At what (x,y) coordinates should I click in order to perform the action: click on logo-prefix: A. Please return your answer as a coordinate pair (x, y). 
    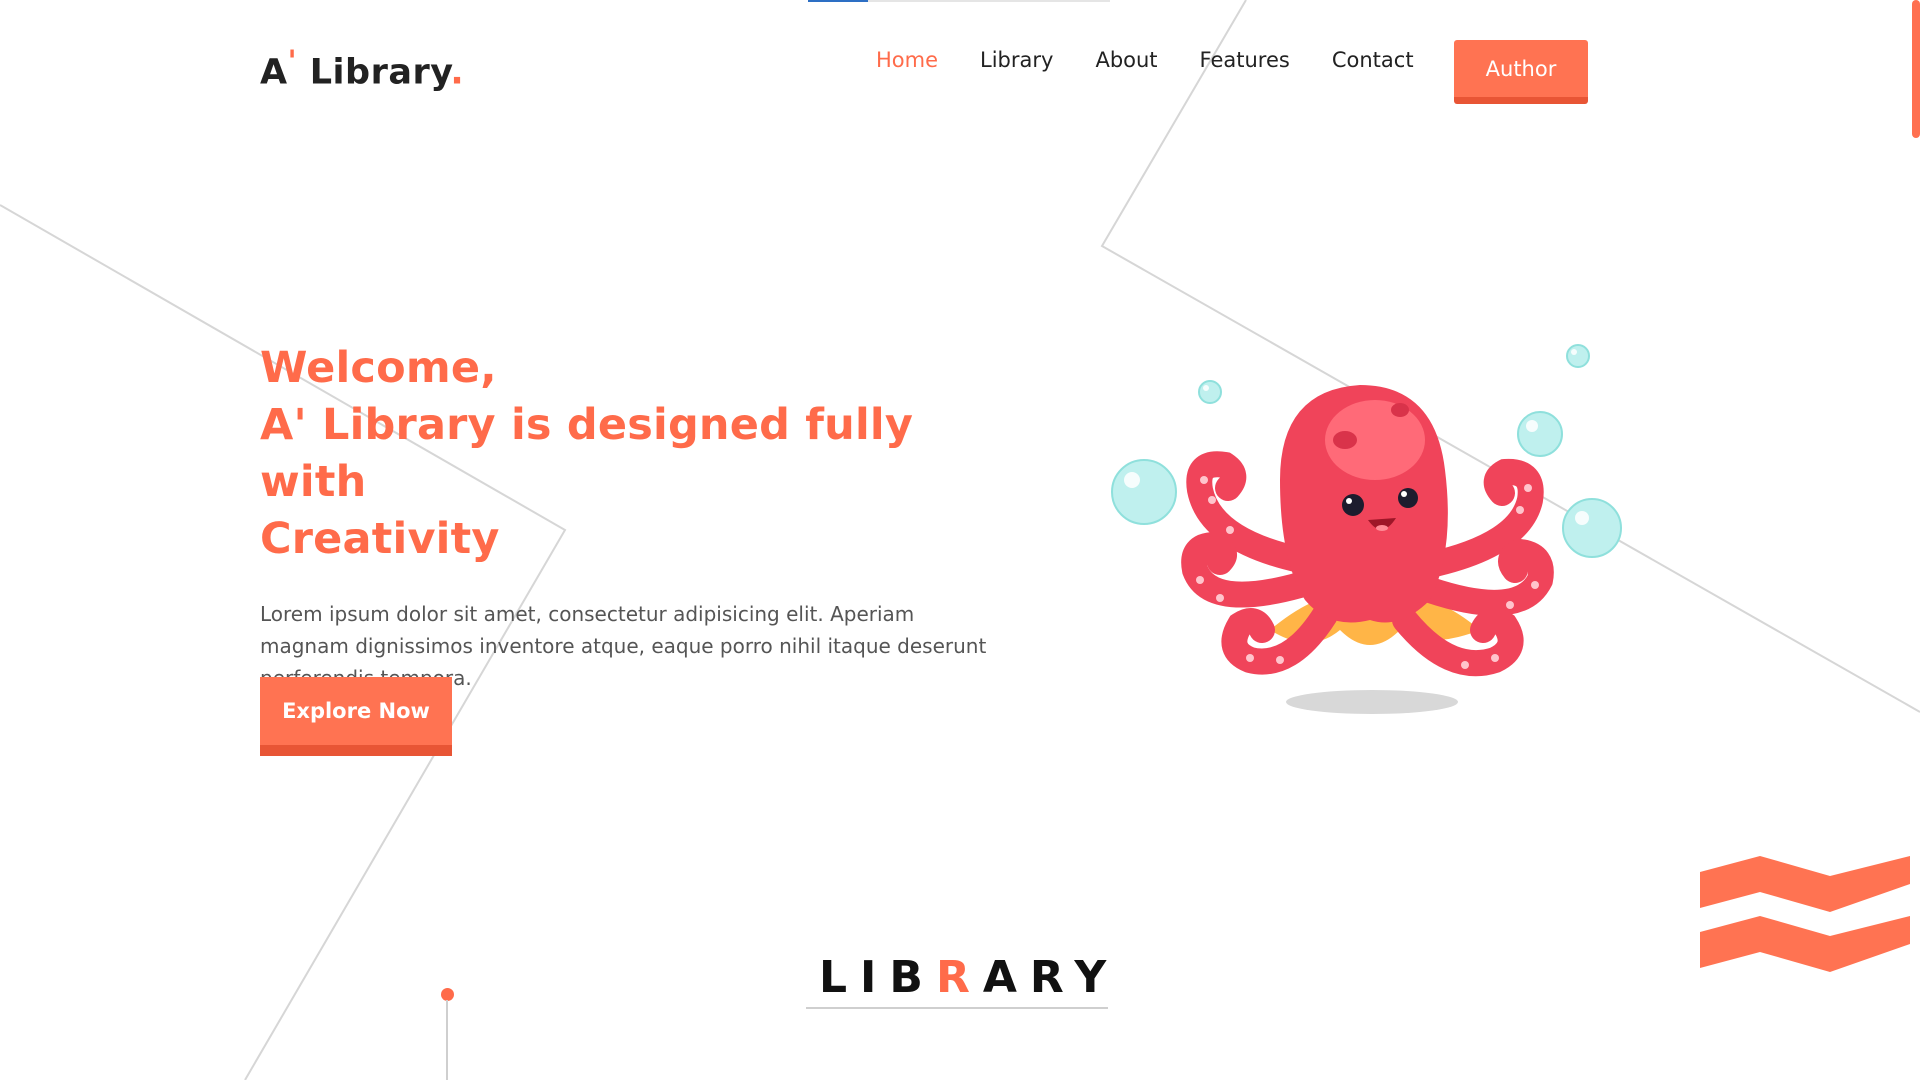
    Looking at the image, I should click on (274, 72).